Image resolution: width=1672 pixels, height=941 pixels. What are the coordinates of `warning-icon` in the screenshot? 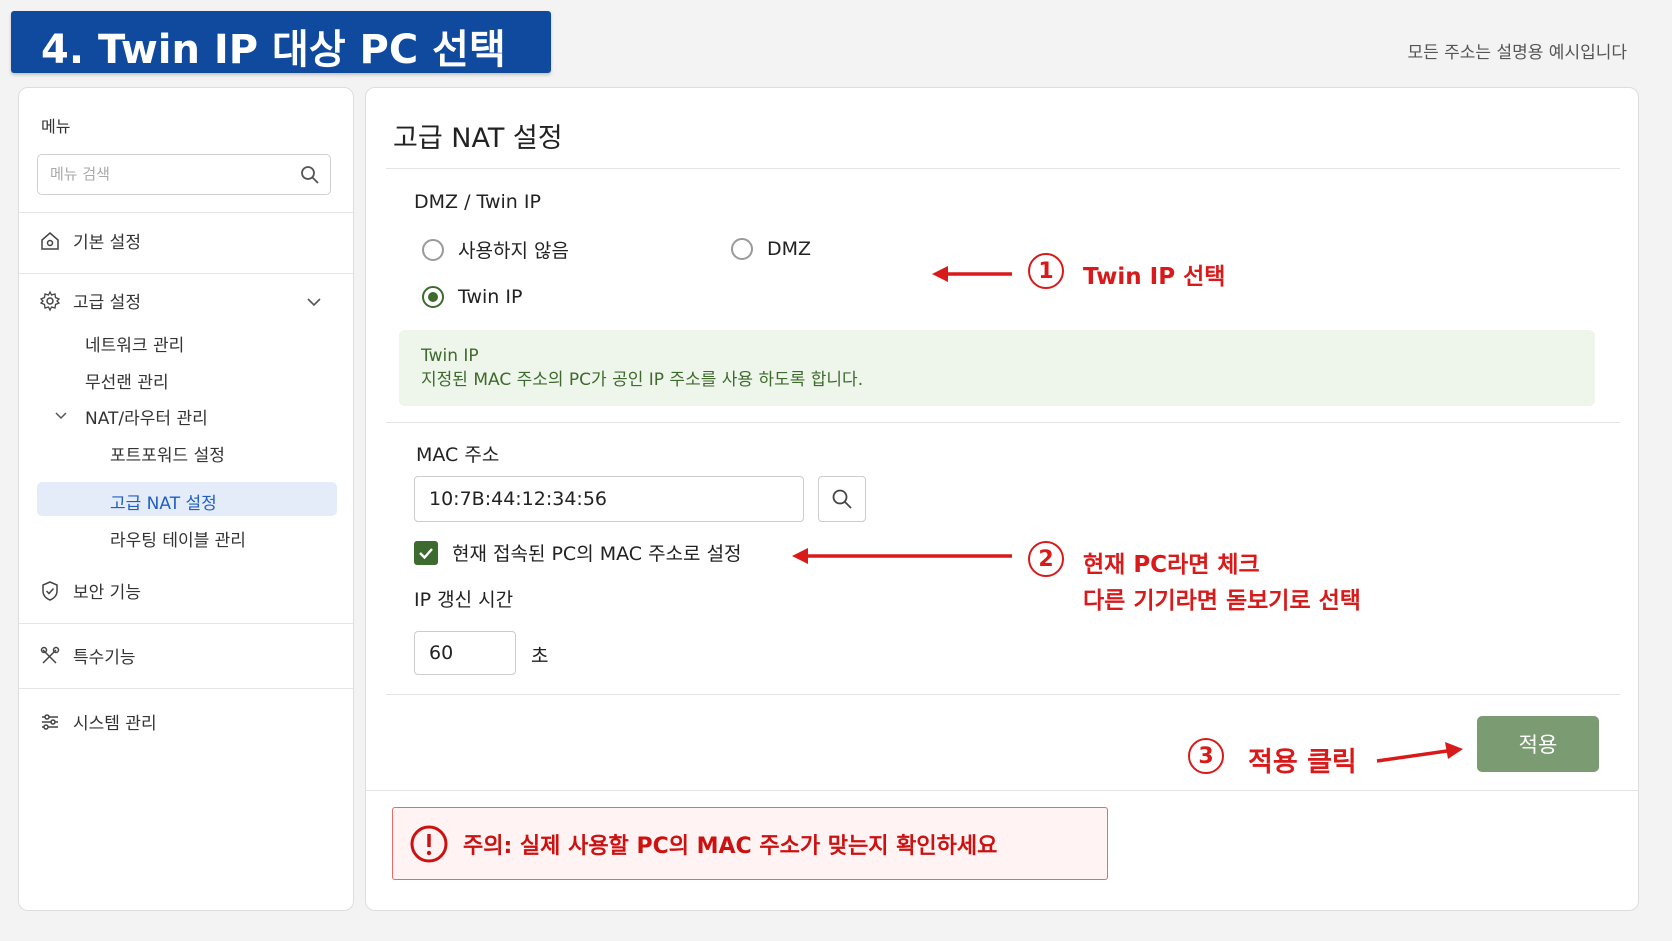 It's located at (429, 843).